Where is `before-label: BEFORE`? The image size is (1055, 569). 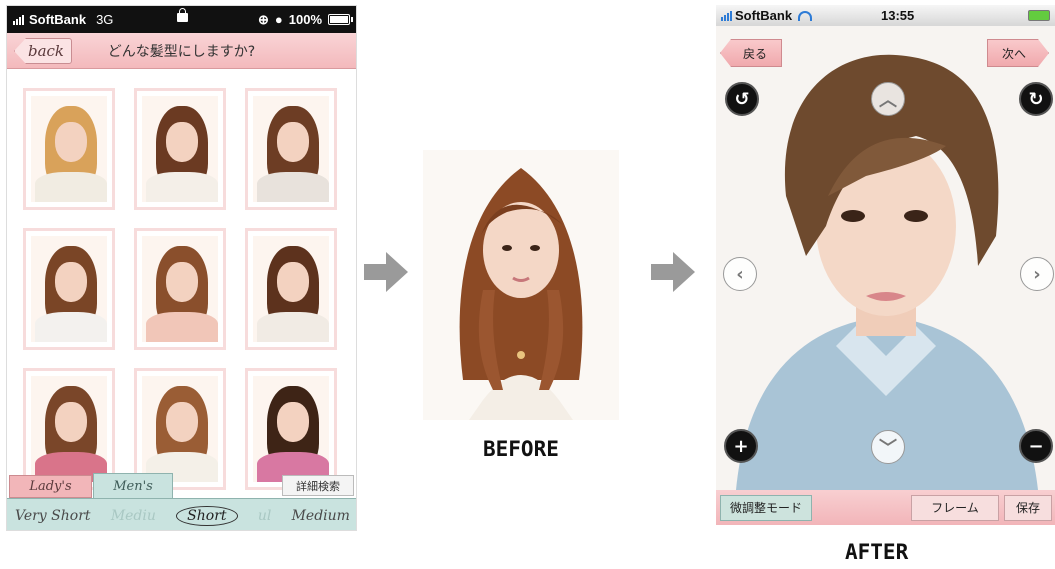
before-label: BEFORE is located at coordinates (521, 449).